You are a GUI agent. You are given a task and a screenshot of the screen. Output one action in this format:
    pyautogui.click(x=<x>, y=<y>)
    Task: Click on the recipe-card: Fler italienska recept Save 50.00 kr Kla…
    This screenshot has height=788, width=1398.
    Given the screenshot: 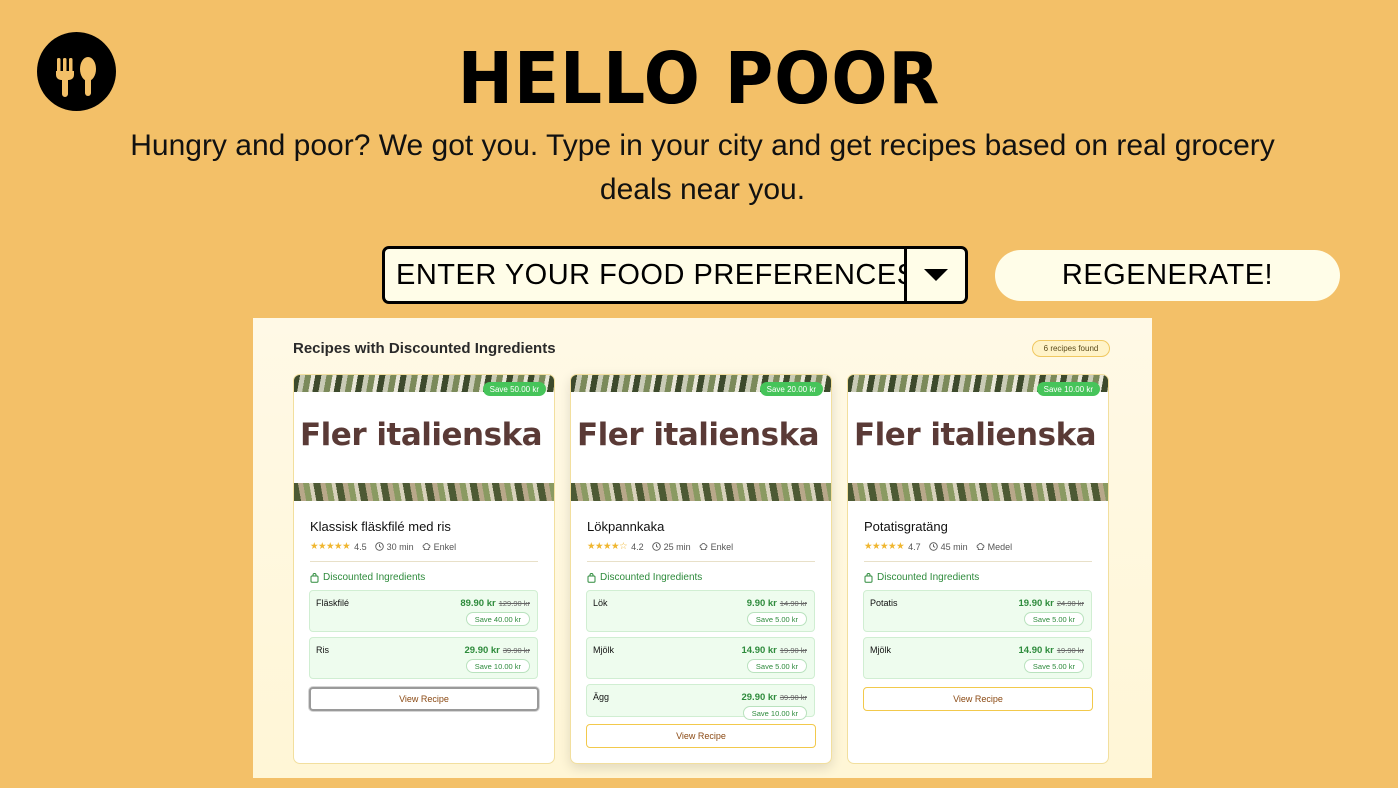 What is the action you would take?
    pyautogui.click(x=424, y=569)
    